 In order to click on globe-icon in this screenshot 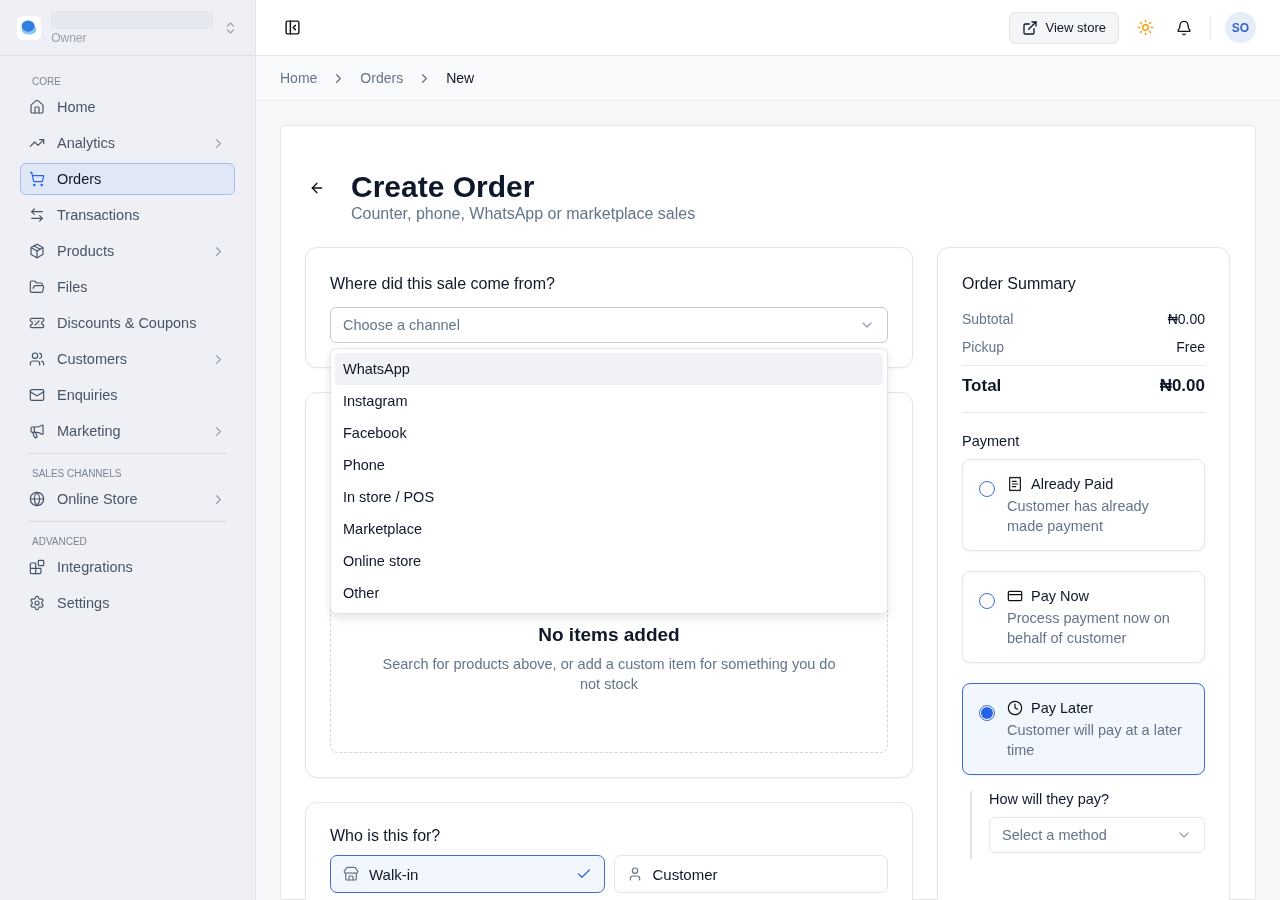, I will do `click(37, 499)`.